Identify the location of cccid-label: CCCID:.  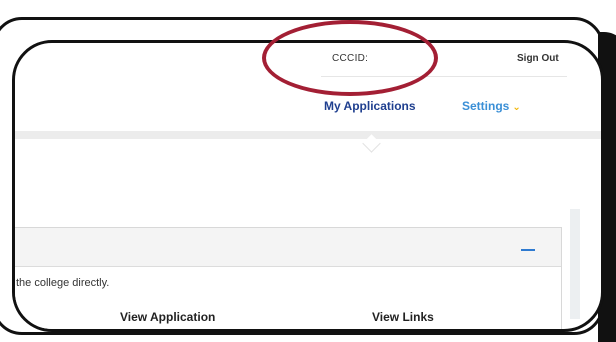
(350, 58).